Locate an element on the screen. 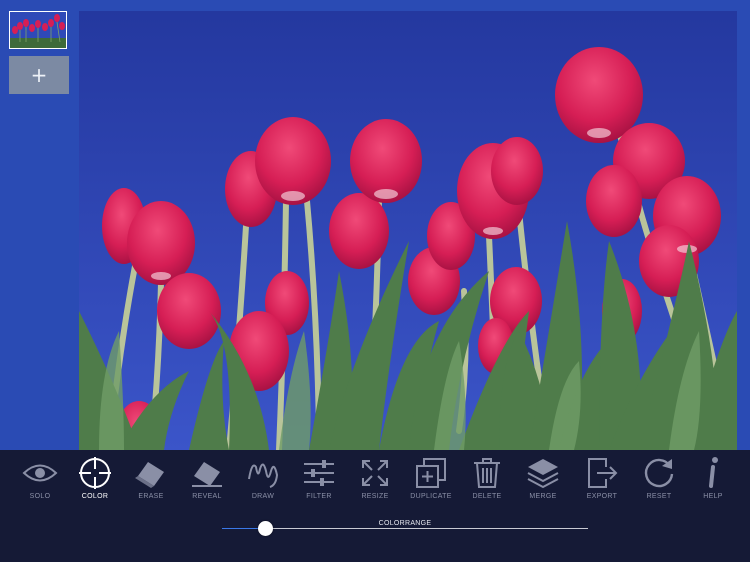  tool-merge-label: MERGE is located at coordinates (543, 496).